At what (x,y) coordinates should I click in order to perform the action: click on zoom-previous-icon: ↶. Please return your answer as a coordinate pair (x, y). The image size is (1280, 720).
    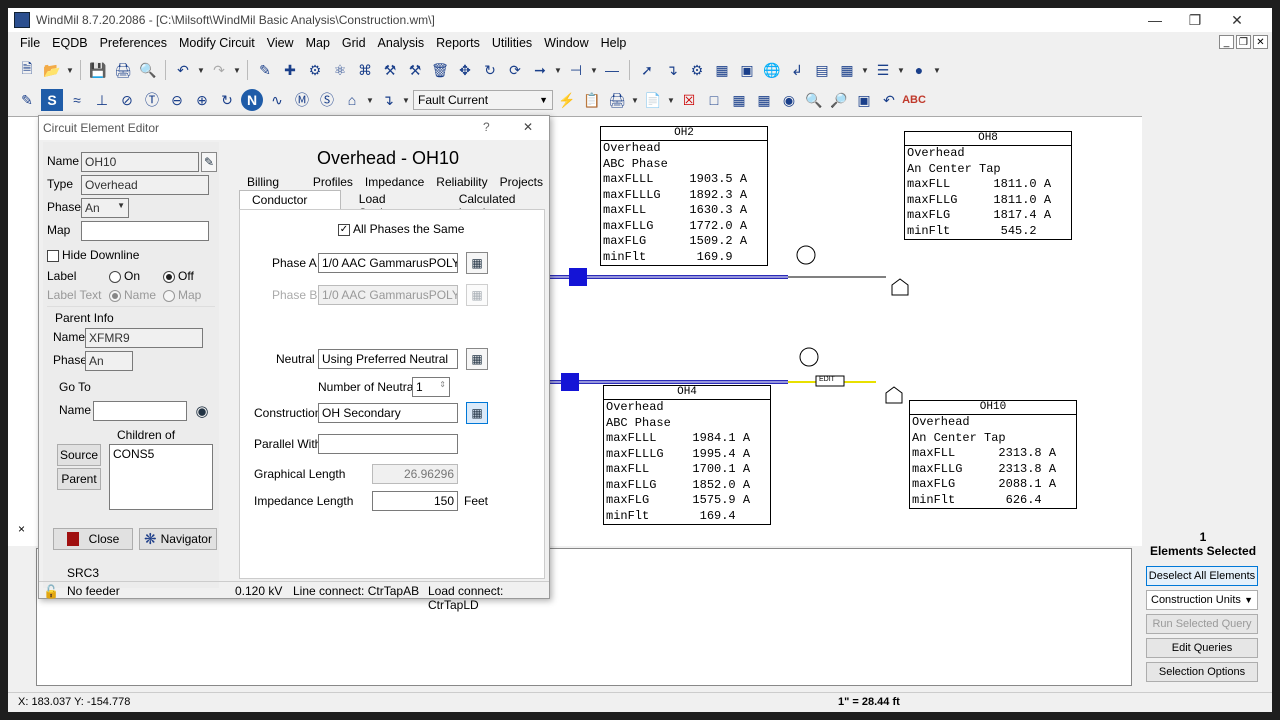
    Looking at the image, I should click on (889, 100).